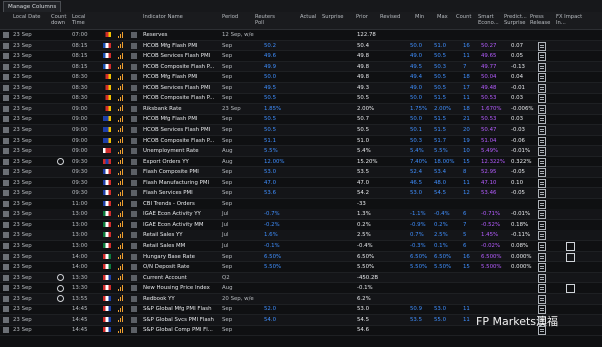  I want to click on header-max: Max, so click(442, 17).